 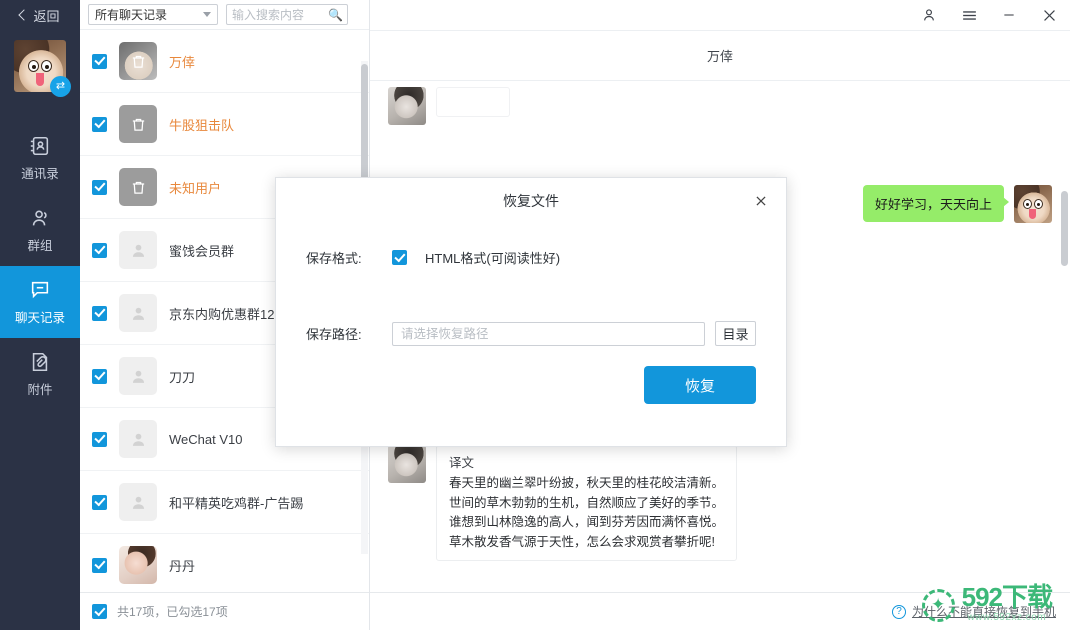 What do you see at coordinates (39, 317) in the screenshot?
I see `sidebar-item-label: 聊天记录` at bounding box center [39, 317].